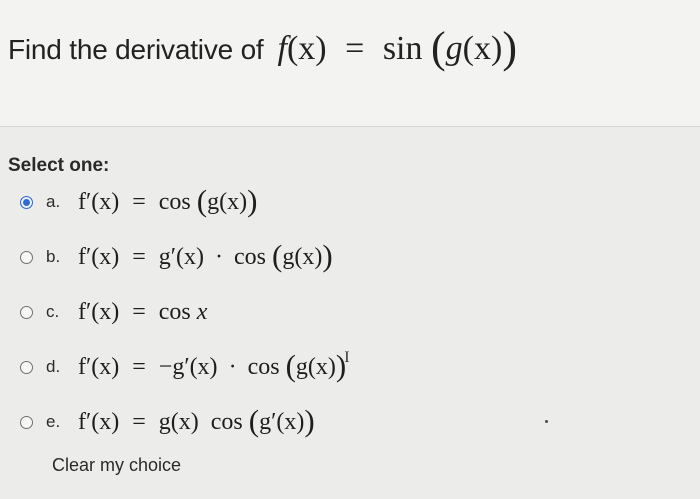 The image size is (700, 499). Describe the element at coordinates (26, 422) in the screenshot. I see `radio-e` at that location.